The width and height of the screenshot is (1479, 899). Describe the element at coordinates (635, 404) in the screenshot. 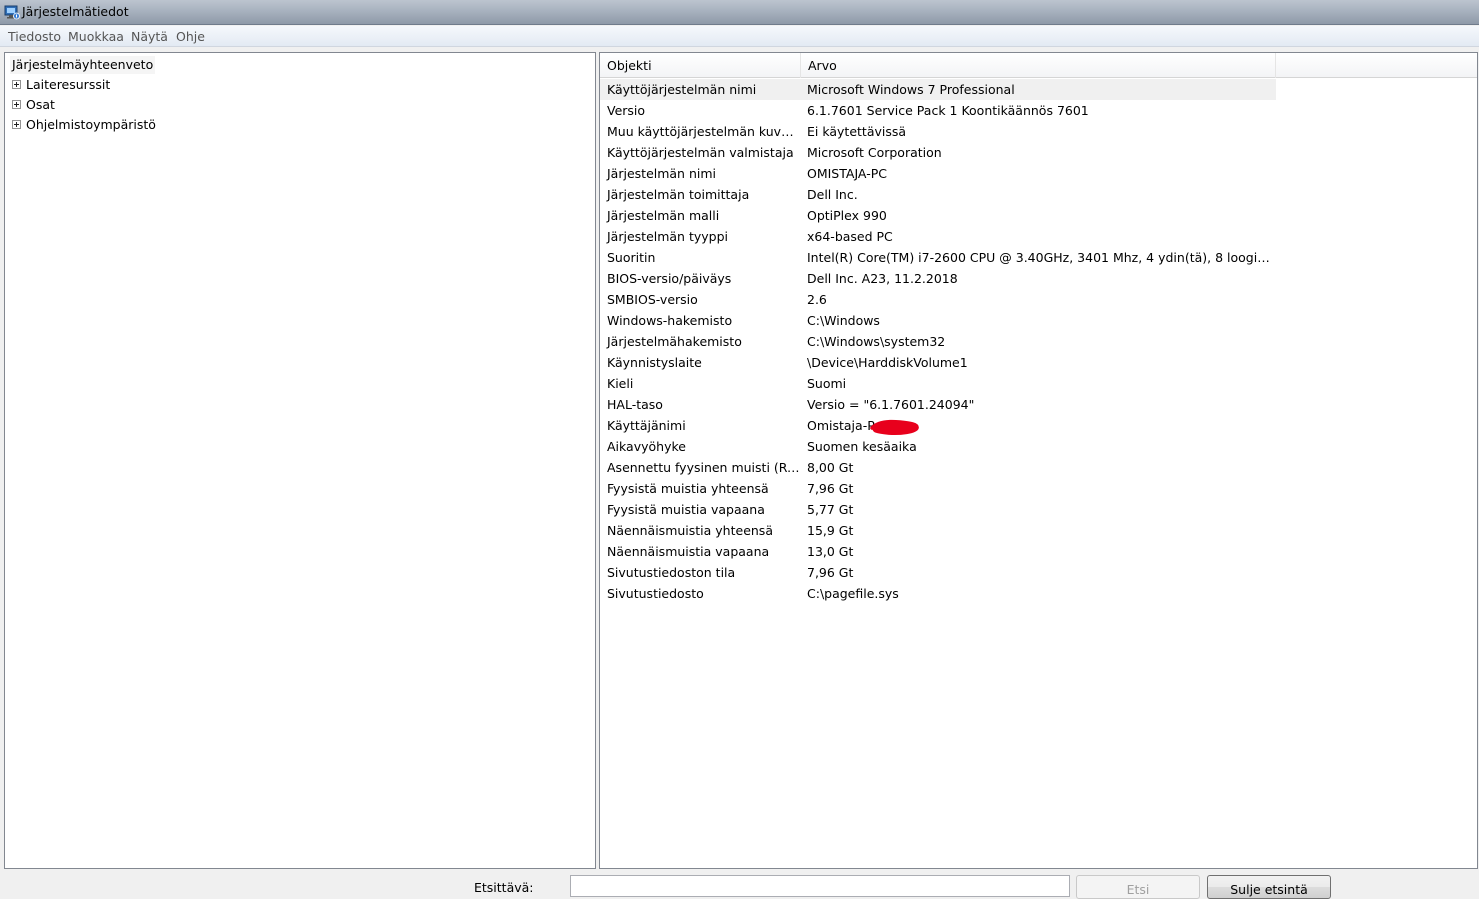

I see `cell-object: HAL-taso` at that location.